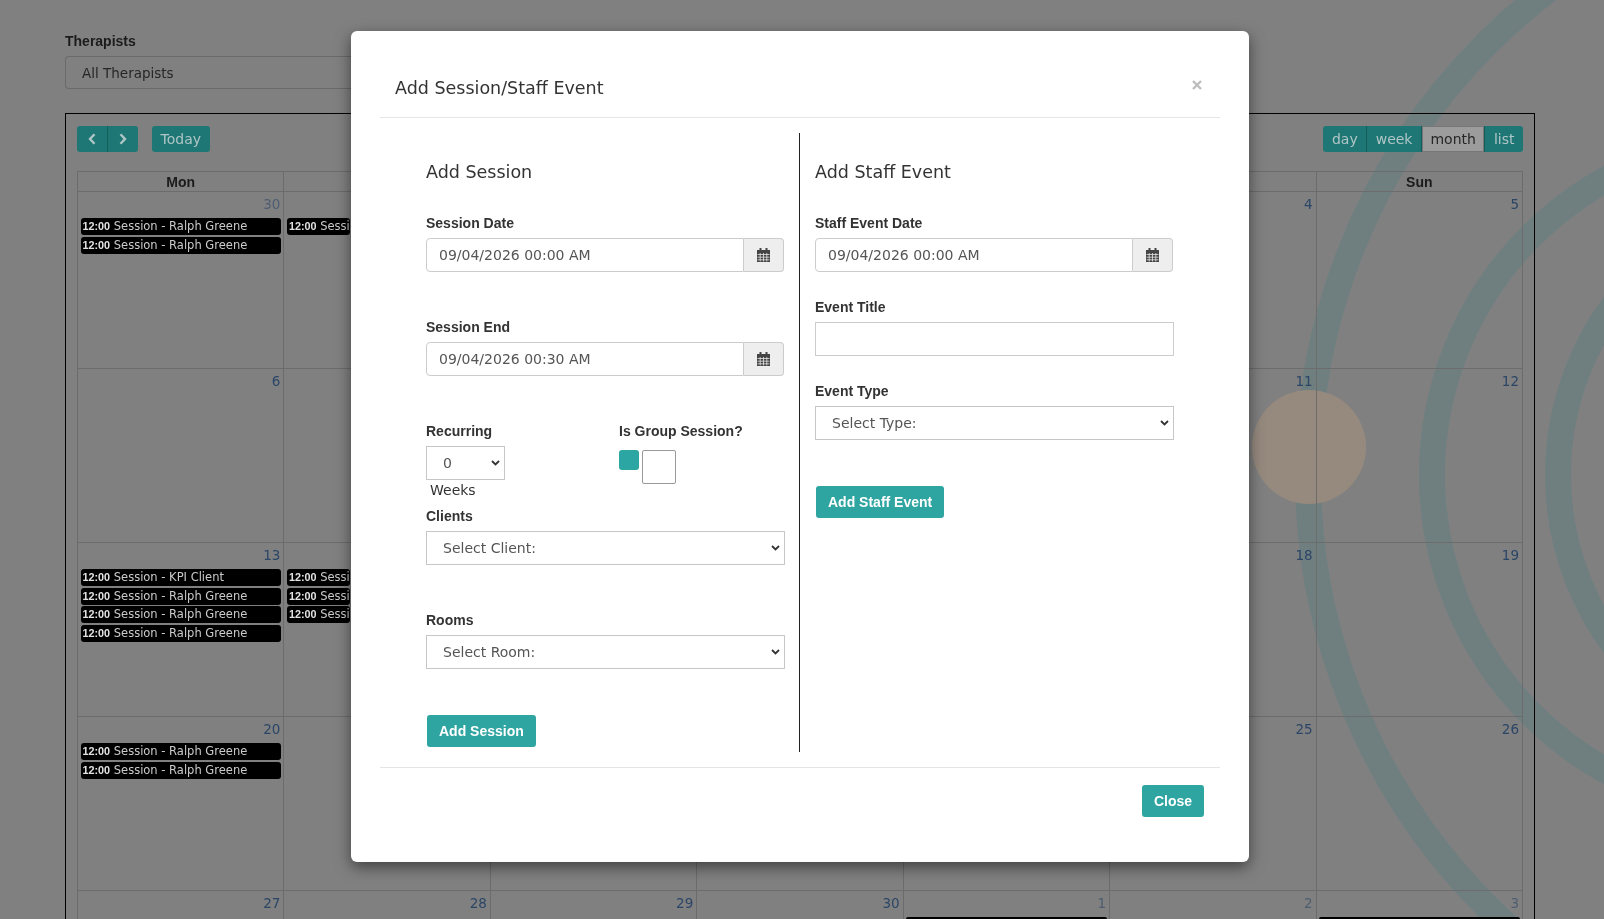  Describe the element at coordinates (208, 72) in the screenshot. I see `therapist-select: All Therapists` at that location.